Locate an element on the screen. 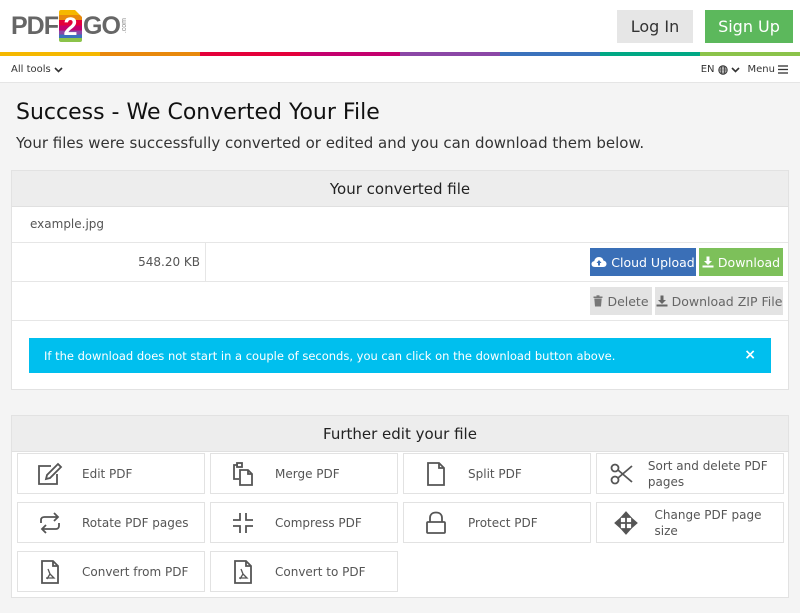 The image size is (800, 613). tool-label: Split PDF is located at coordinates (495, 473).